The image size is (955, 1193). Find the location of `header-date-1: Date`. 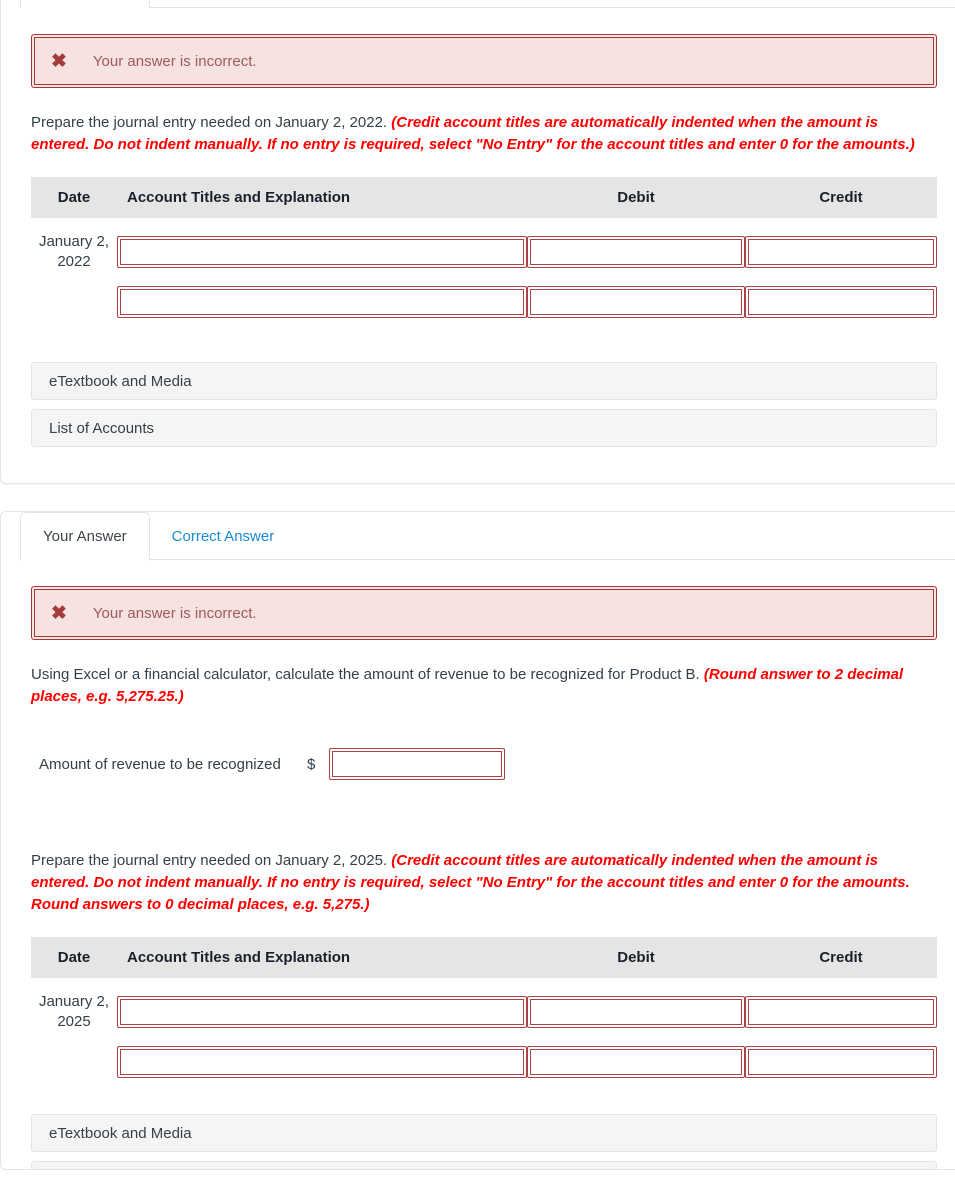

header-date-1: Date is located at coordinates (74, 197).